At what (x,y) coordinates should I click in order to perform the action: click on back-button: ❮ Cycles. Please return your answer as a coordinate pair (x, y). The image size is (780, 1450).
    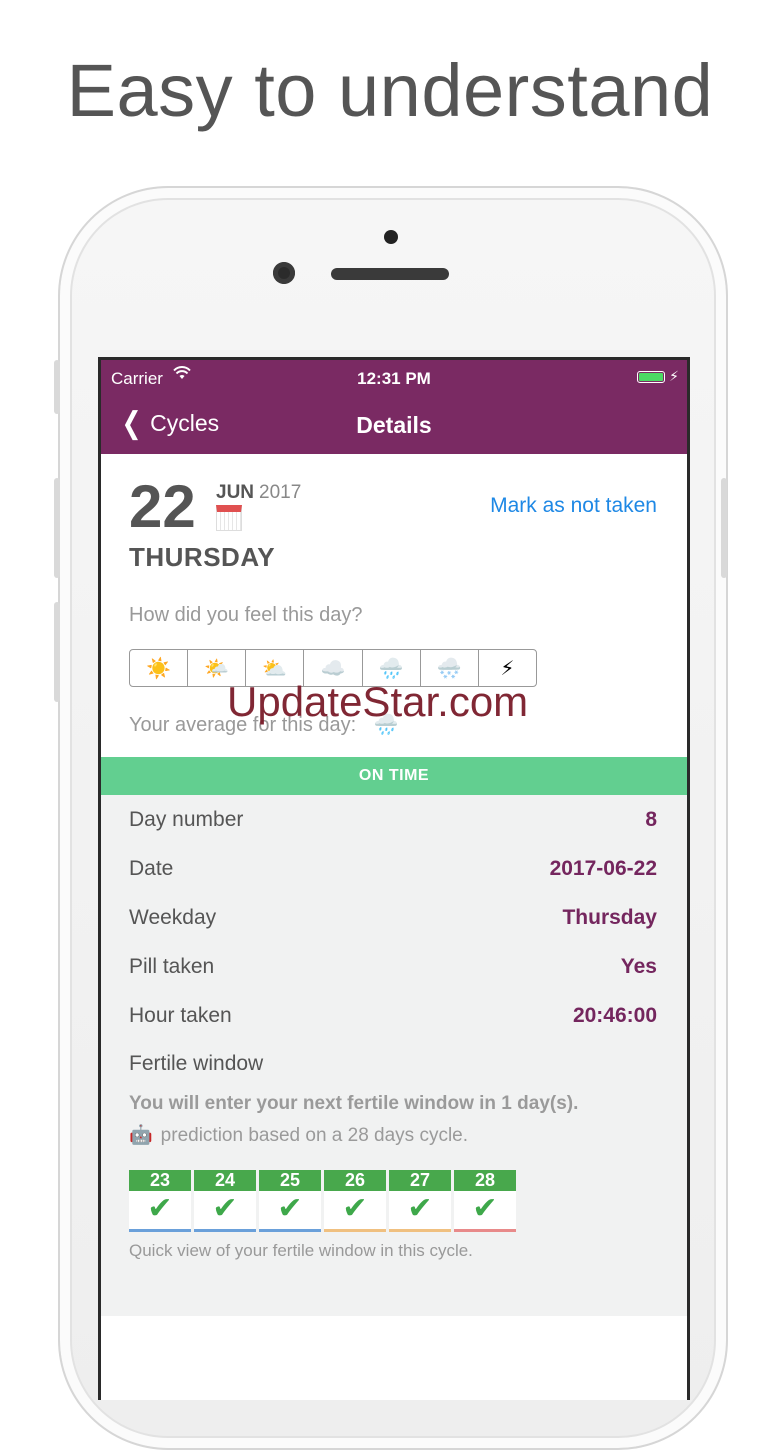
    Looking at the image, I should click on (169, 423).